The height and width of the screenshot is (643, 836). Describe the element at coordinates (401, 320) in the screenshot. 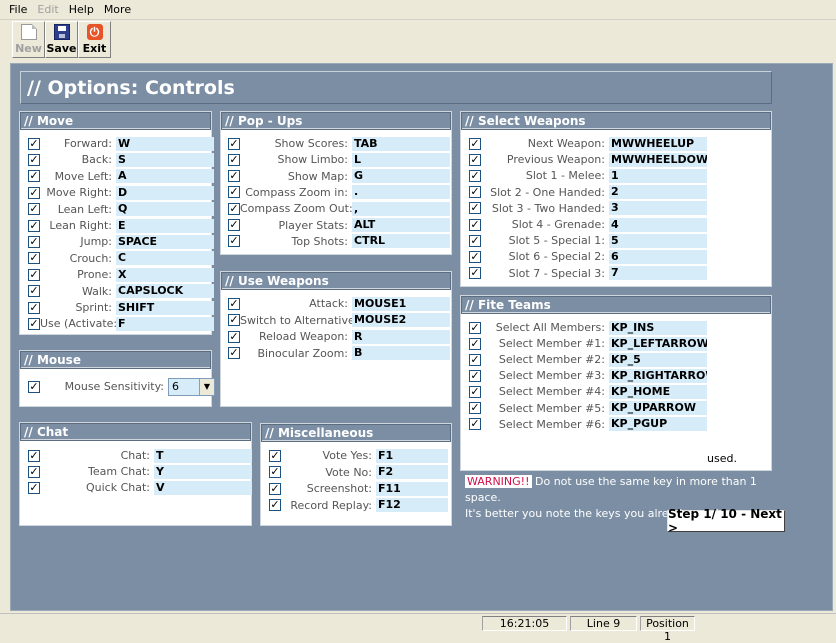

I see `use-weapons-key-field: MOUSE2` at that location.